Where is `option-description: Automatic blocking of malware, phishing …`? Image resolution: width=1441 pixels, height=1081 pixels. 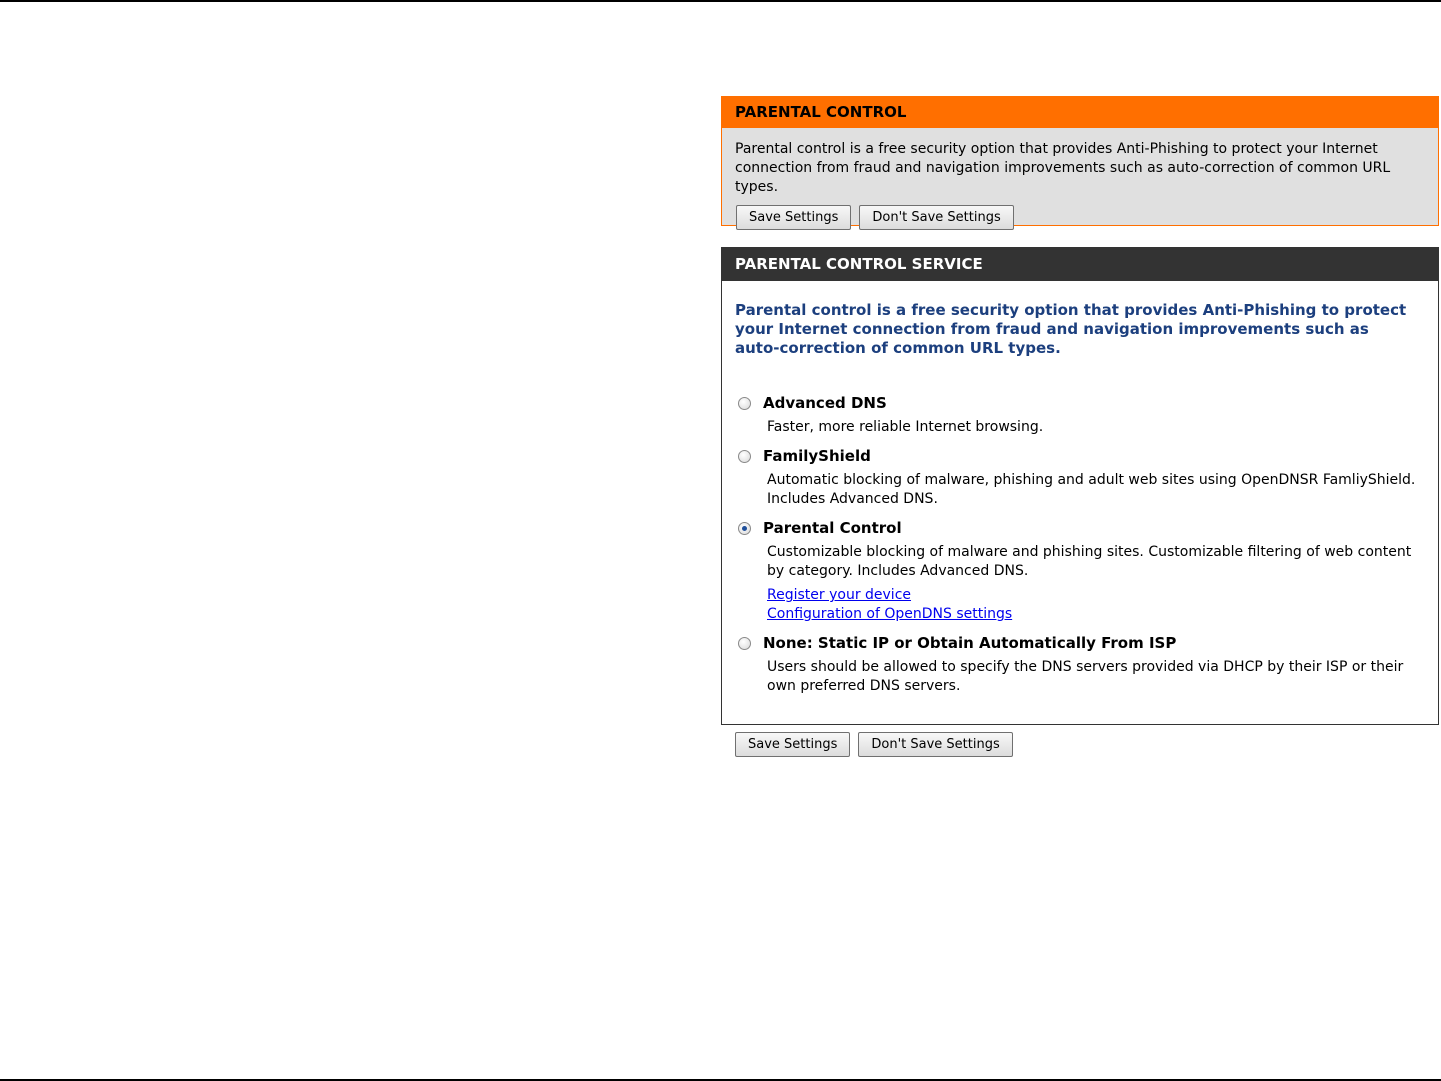
option-description: Automatic blocking of malware, phishing … is located at coordinates (1091, 489).